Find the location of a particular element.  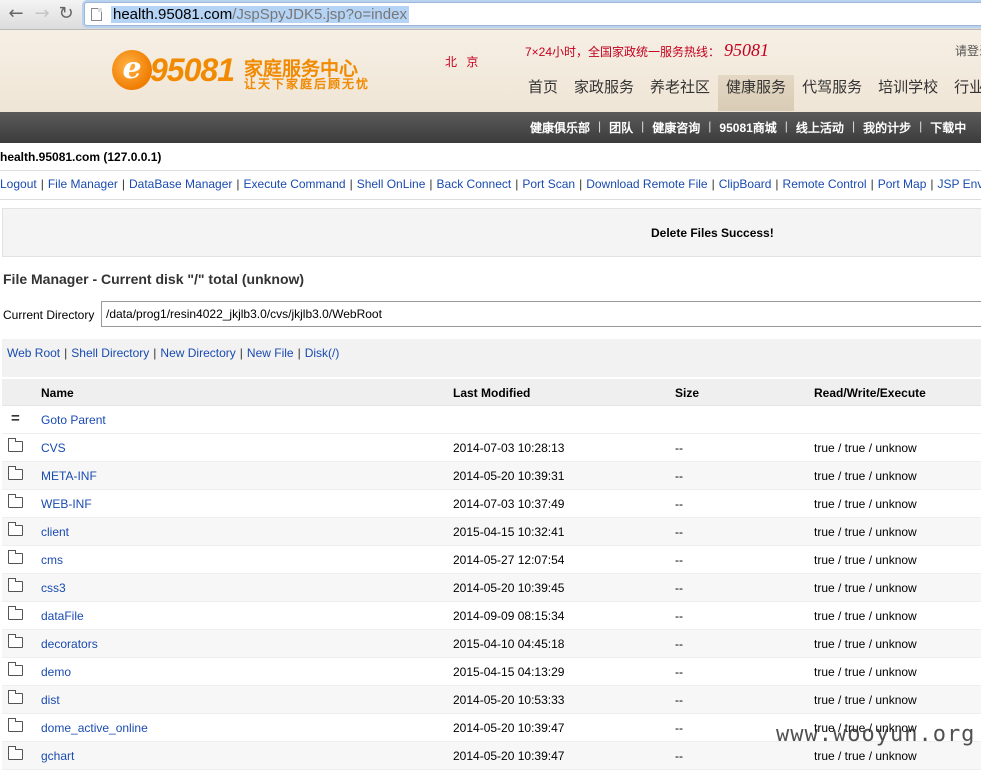

last-modified-cell: 2015-04-15 10:32:41 is located at coordinates (509, 532).